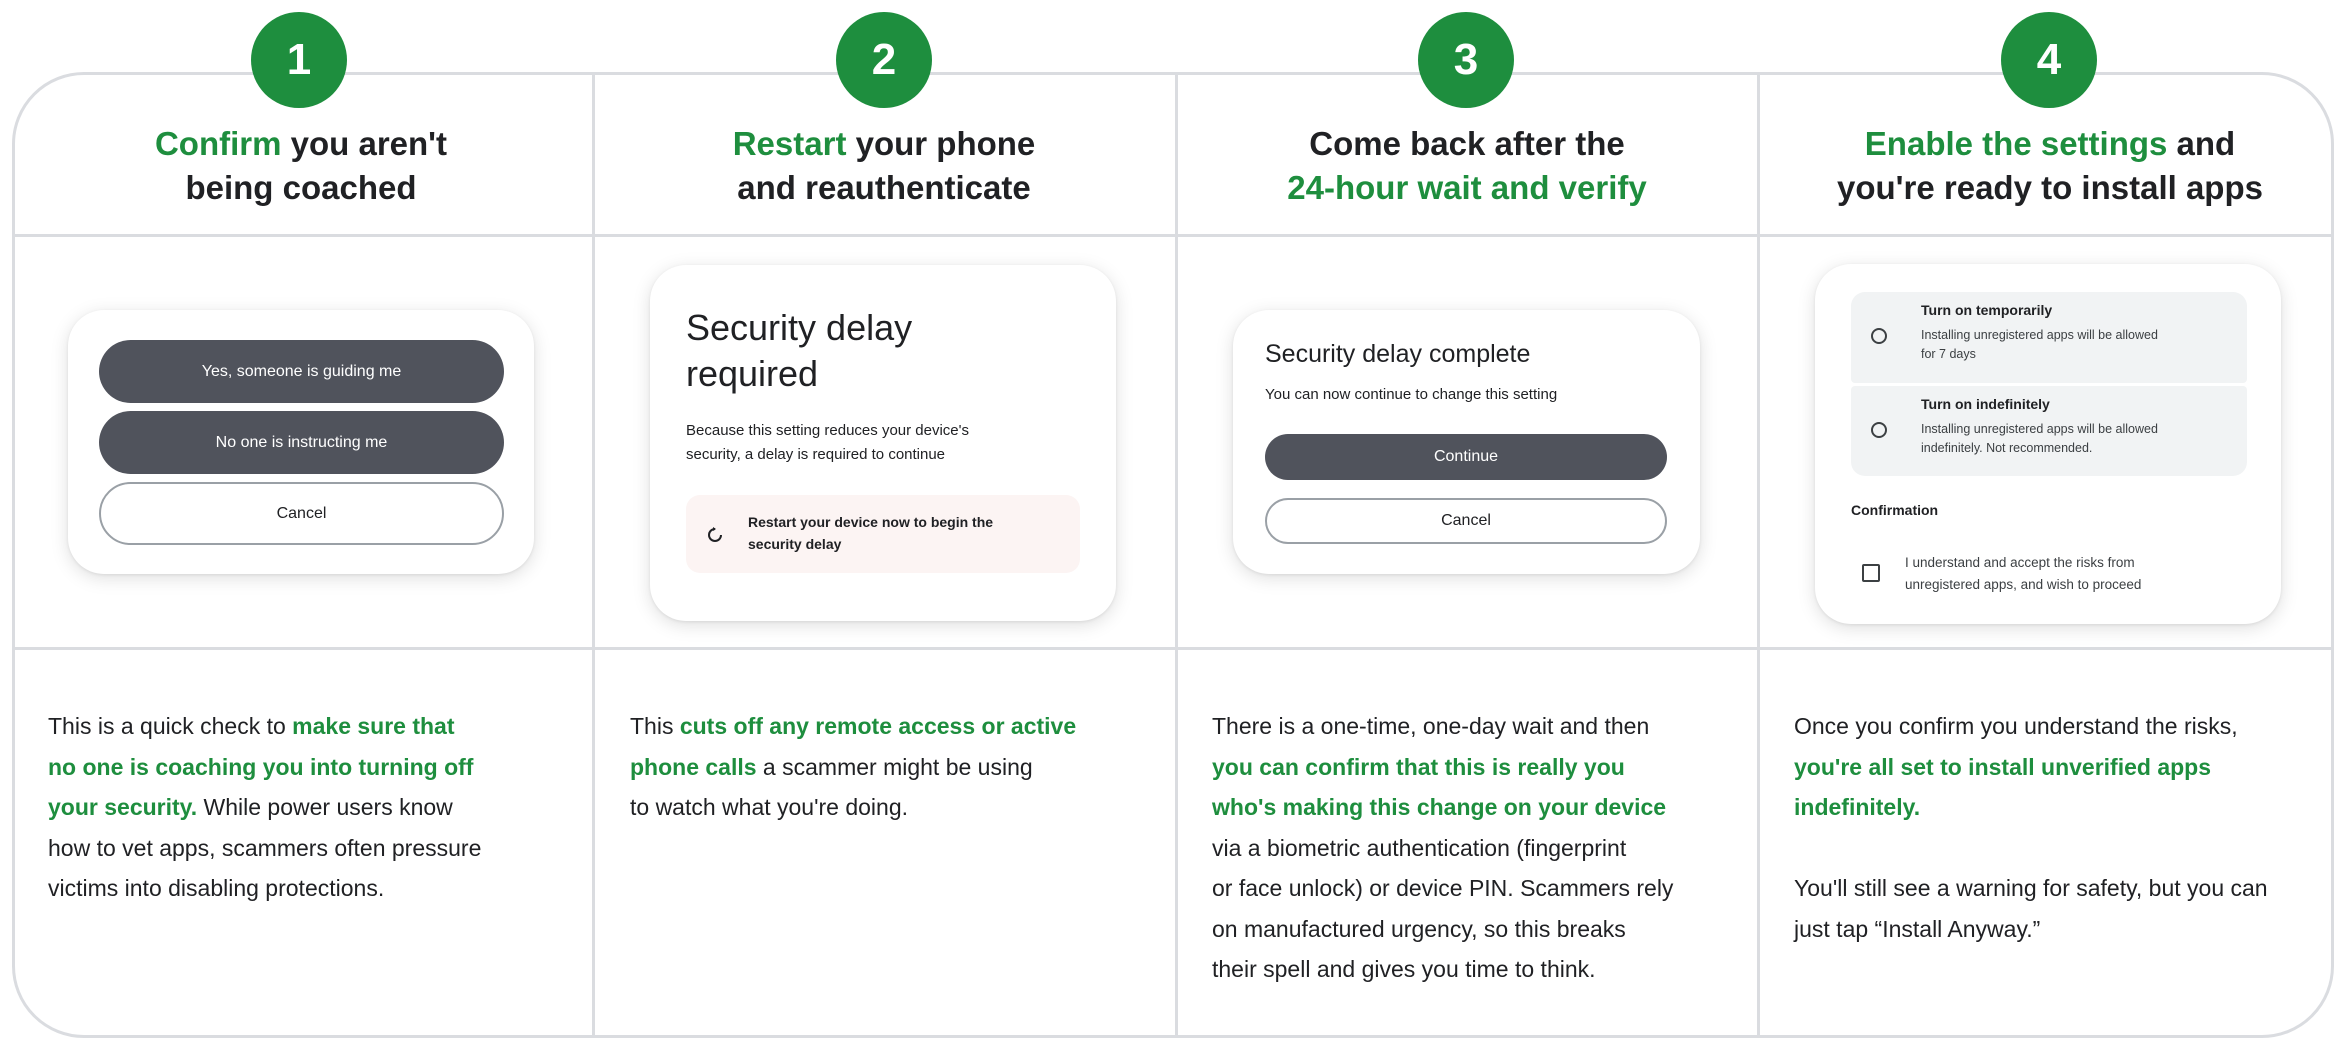  What do you see at coordinates (1467, 187) in the screenshot?
I see `step-3-title-highlight: 24-hour wait and verify` at bounding box center [1467, 187].